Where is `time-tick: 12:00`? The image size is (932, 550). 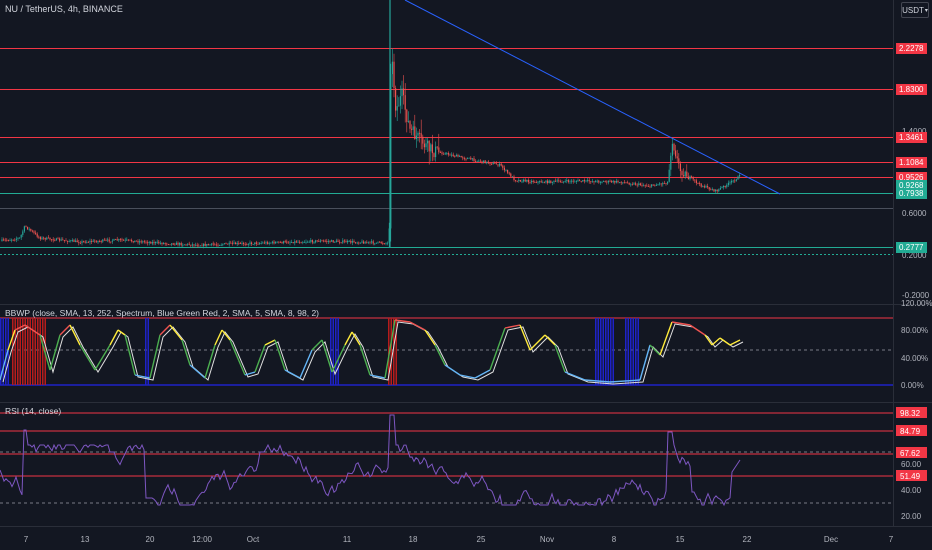 time-tick: 12:00 is located at coordinates (202, 539).